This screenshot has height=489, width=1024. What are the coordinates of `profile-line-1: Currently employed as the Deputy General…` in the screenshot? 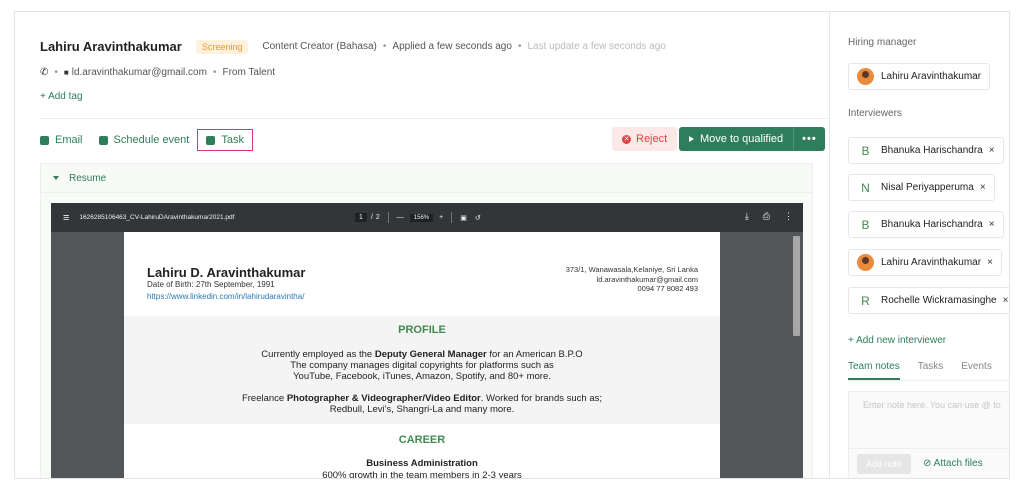 It's located at (422, 354).